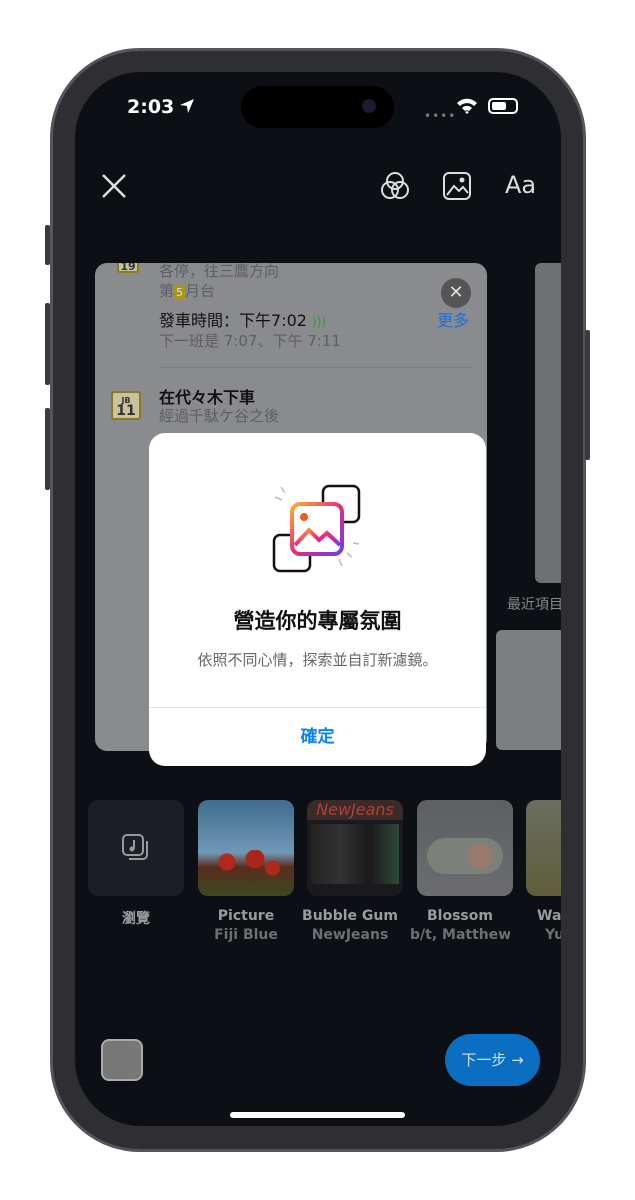  What do you see at coordinates (47, 245) in the screenshot?
I see `action-button` at bounding box center [47, 245].